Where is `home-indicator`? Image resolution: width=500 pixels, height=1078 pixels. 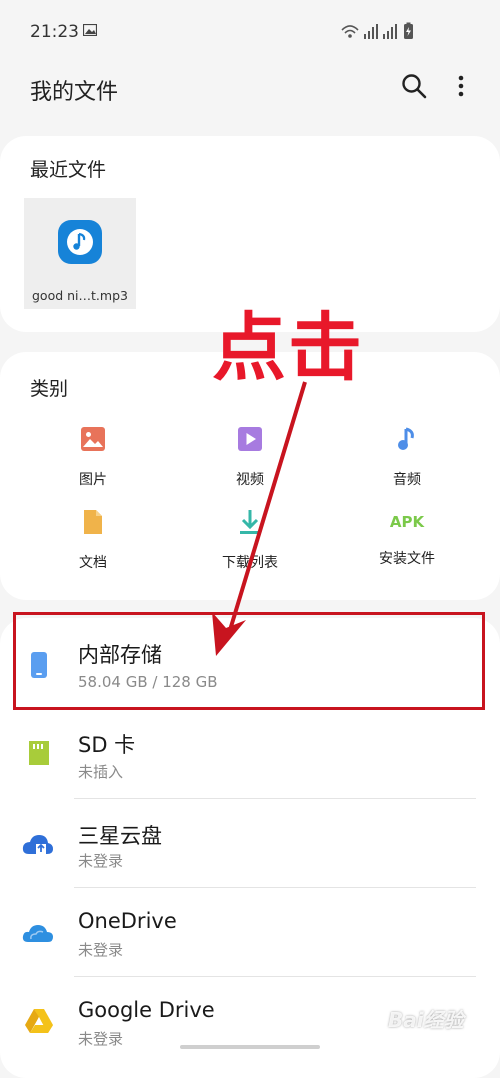
home-indicator is located at coordinates (250, 1047).